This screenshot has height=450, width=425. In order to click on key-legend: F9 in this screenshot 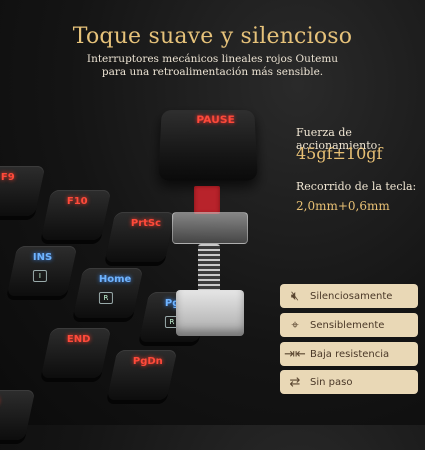, I will do `click(7, 177)`.